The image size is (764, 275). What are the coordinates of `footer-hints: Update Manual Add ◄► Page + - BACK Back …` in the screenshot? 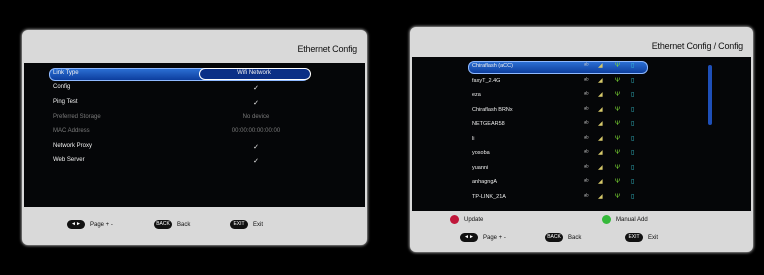 It's located at (581, 232).